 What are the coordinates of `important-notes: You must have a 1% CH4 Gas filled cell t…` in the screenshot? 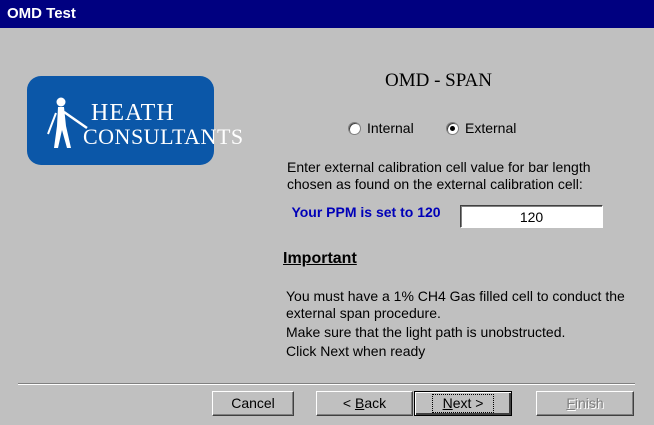 It's located at (458, 325).